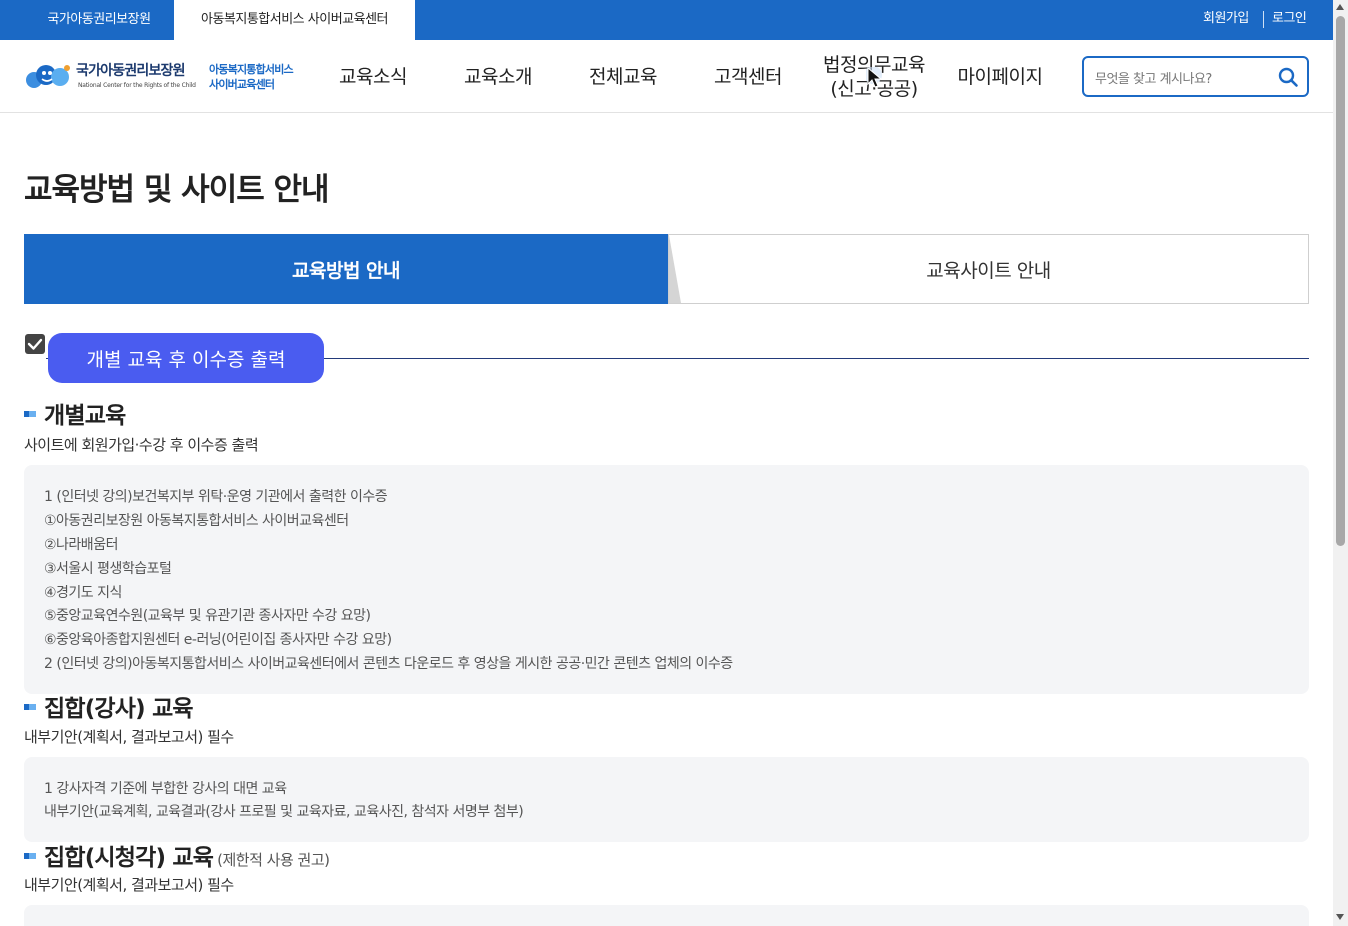 This screenshot has height=926, width=1348. I want to click on info-line: ⑤중앙교육연수원(교육부 및 유관기관 종사자만 수강 요망), so click(207, 616).